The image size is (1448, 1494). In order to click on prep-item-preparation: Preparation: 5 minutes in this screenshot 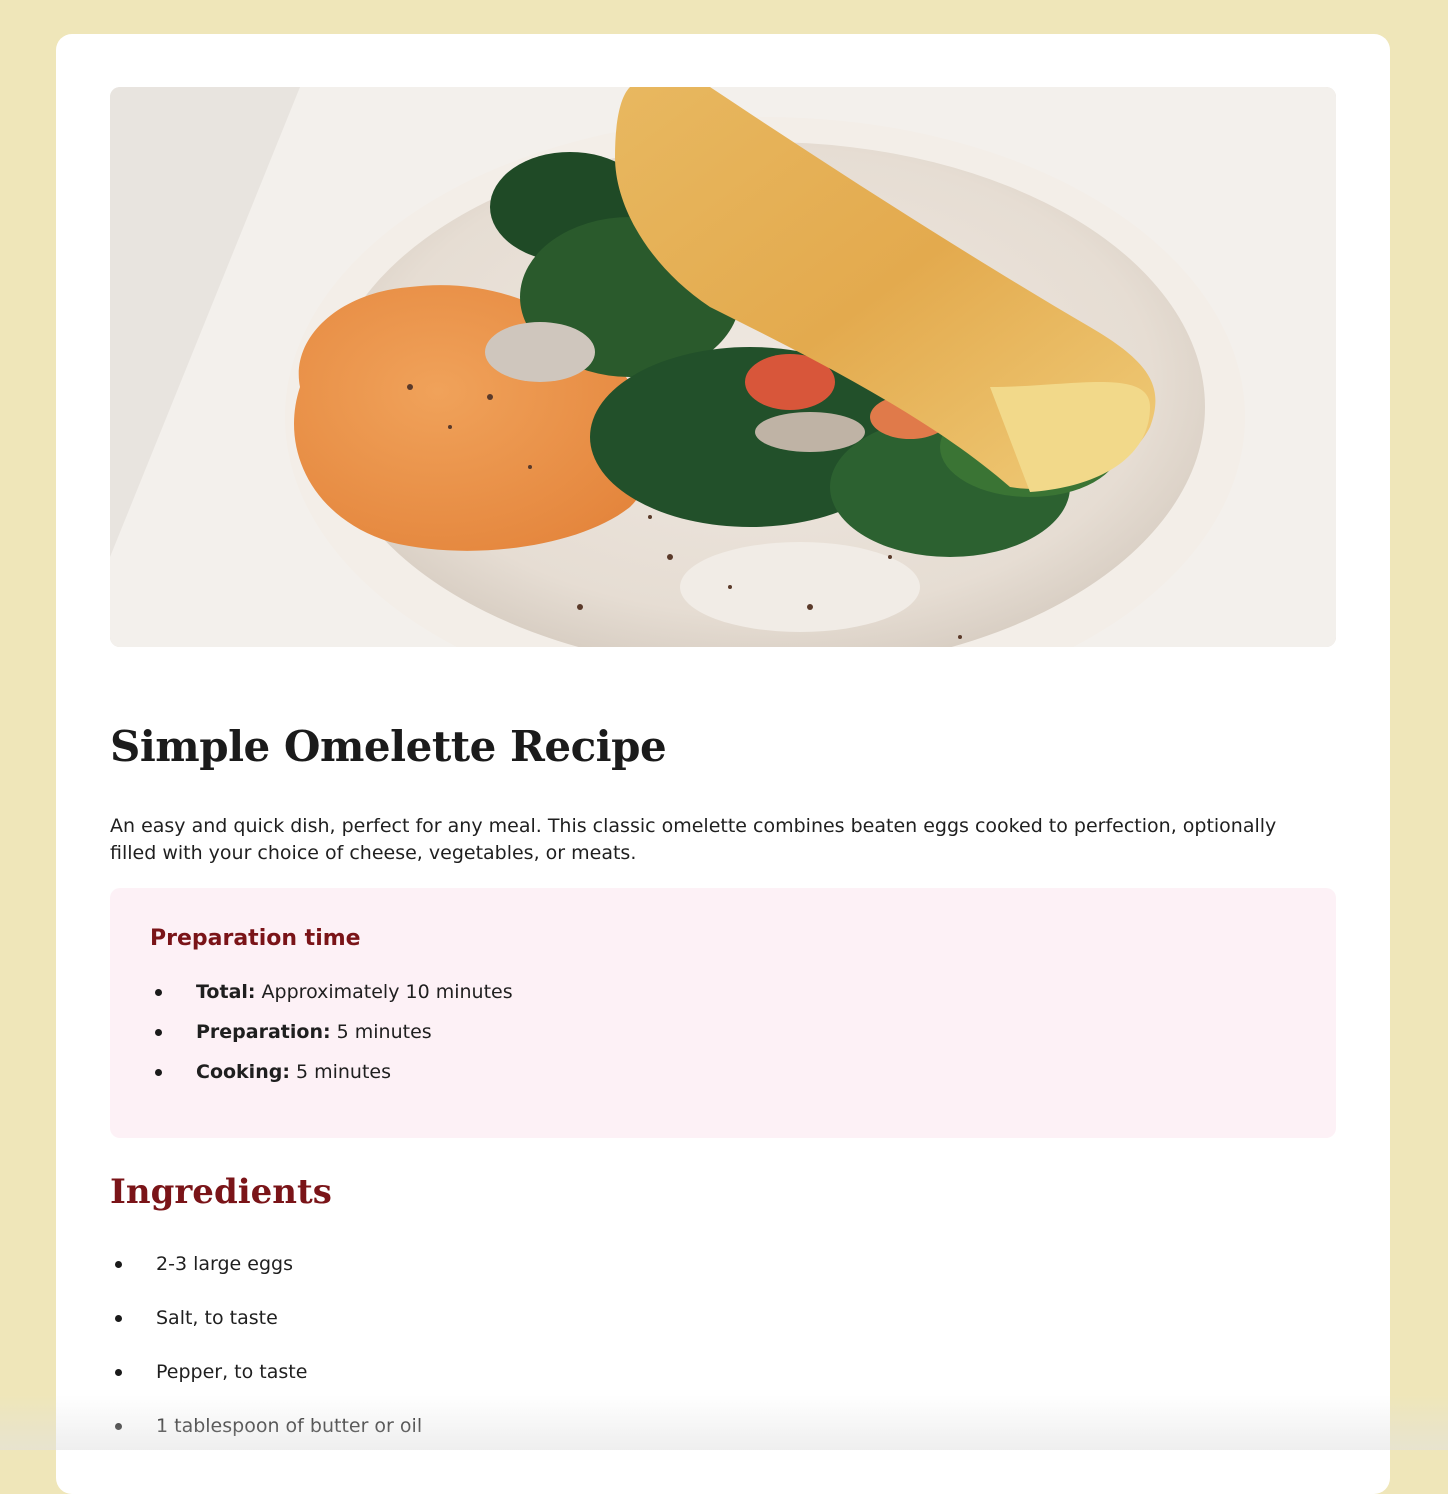, I will do `click(331, 1040)`.